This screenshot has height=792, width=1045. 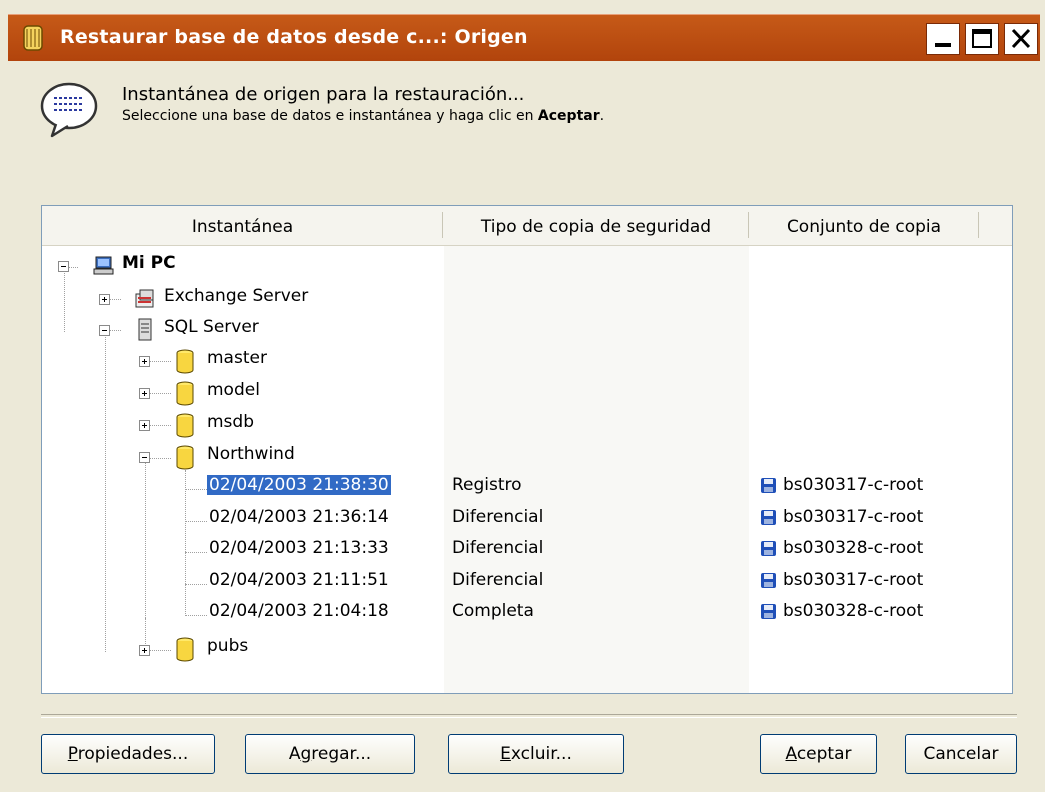 I want to click on close-button, so click(x=1021, y=39).